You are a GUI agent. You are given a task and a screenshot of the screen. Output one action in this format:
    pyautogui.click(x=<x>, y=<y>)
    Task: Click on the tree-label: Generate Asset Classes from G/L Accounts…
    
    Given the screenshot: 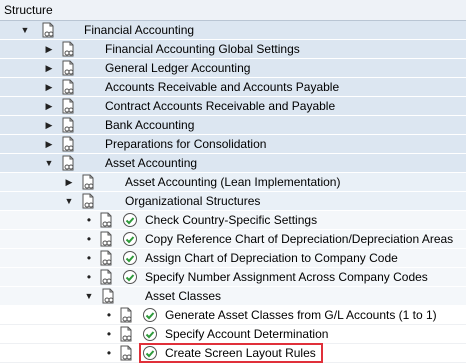 What is the action you would take?
    pyautogui.click(x=301, y=315)
    